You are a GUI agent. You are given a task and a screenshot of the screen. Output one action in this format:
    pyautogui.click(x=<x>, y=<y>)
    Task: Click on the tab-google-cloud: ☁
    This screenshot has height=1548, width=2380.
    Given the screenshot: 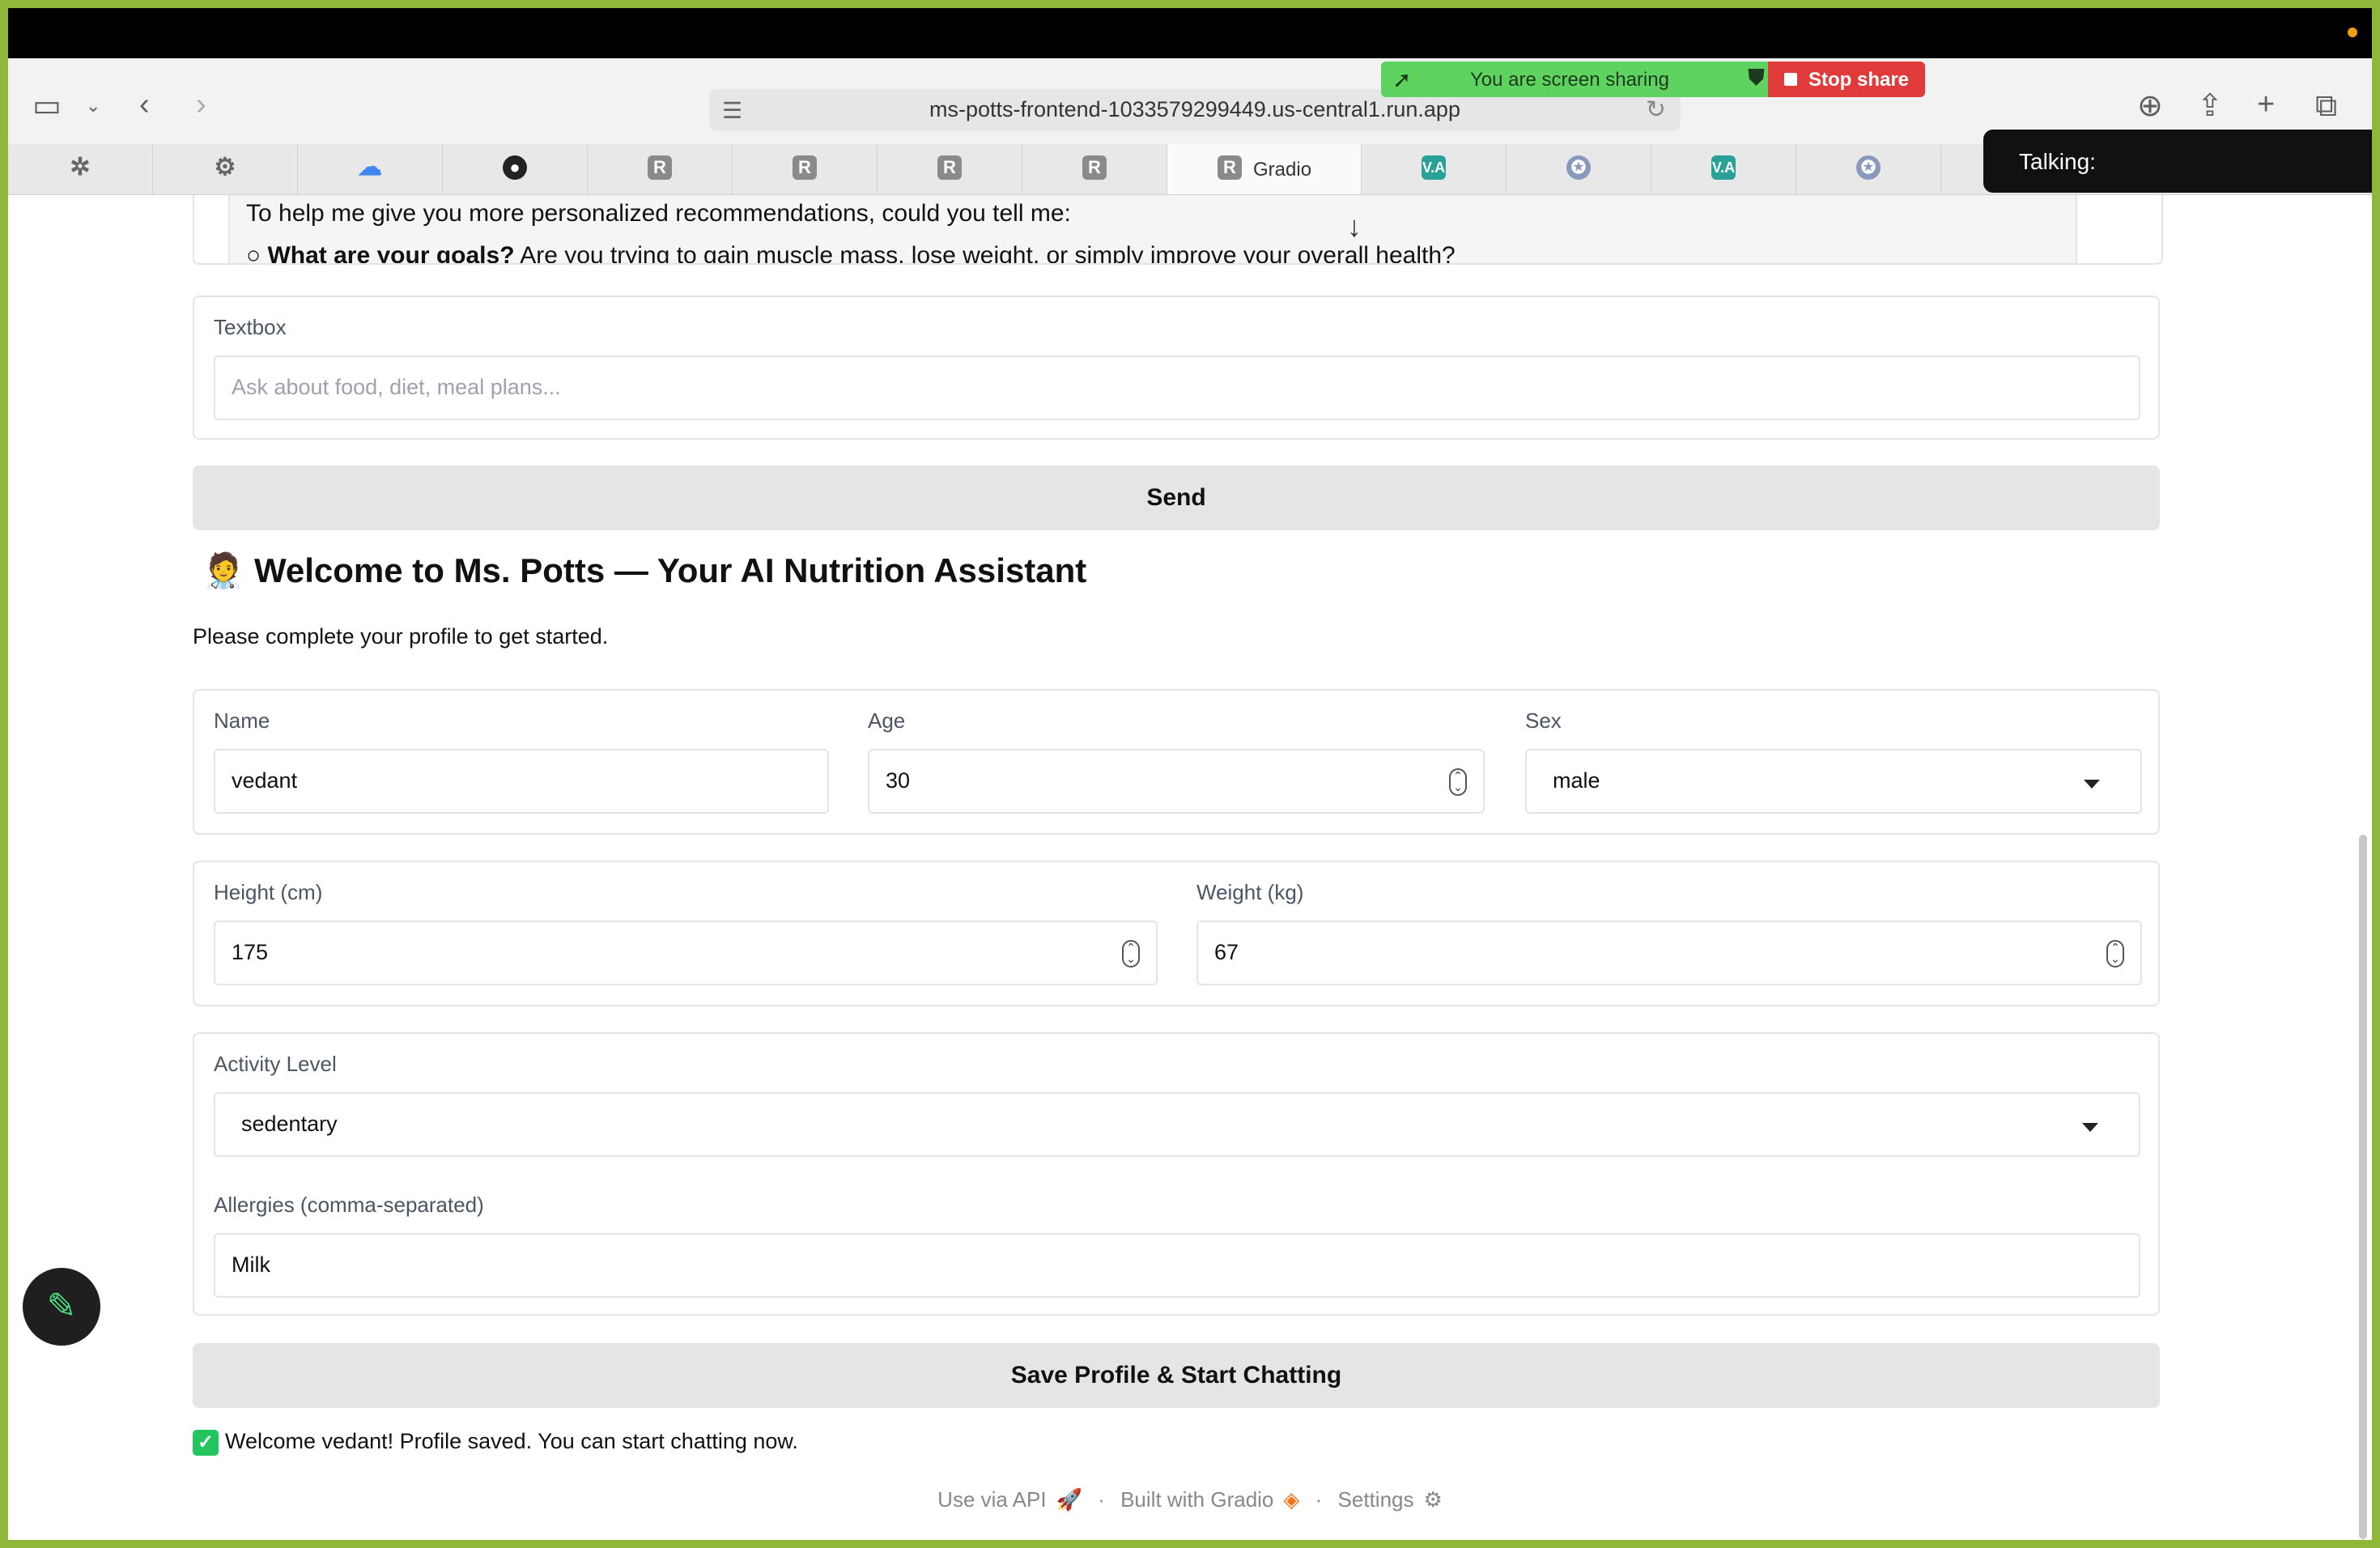 What is the action you would take?
    pyautogui.click(x=370, y=169)
    